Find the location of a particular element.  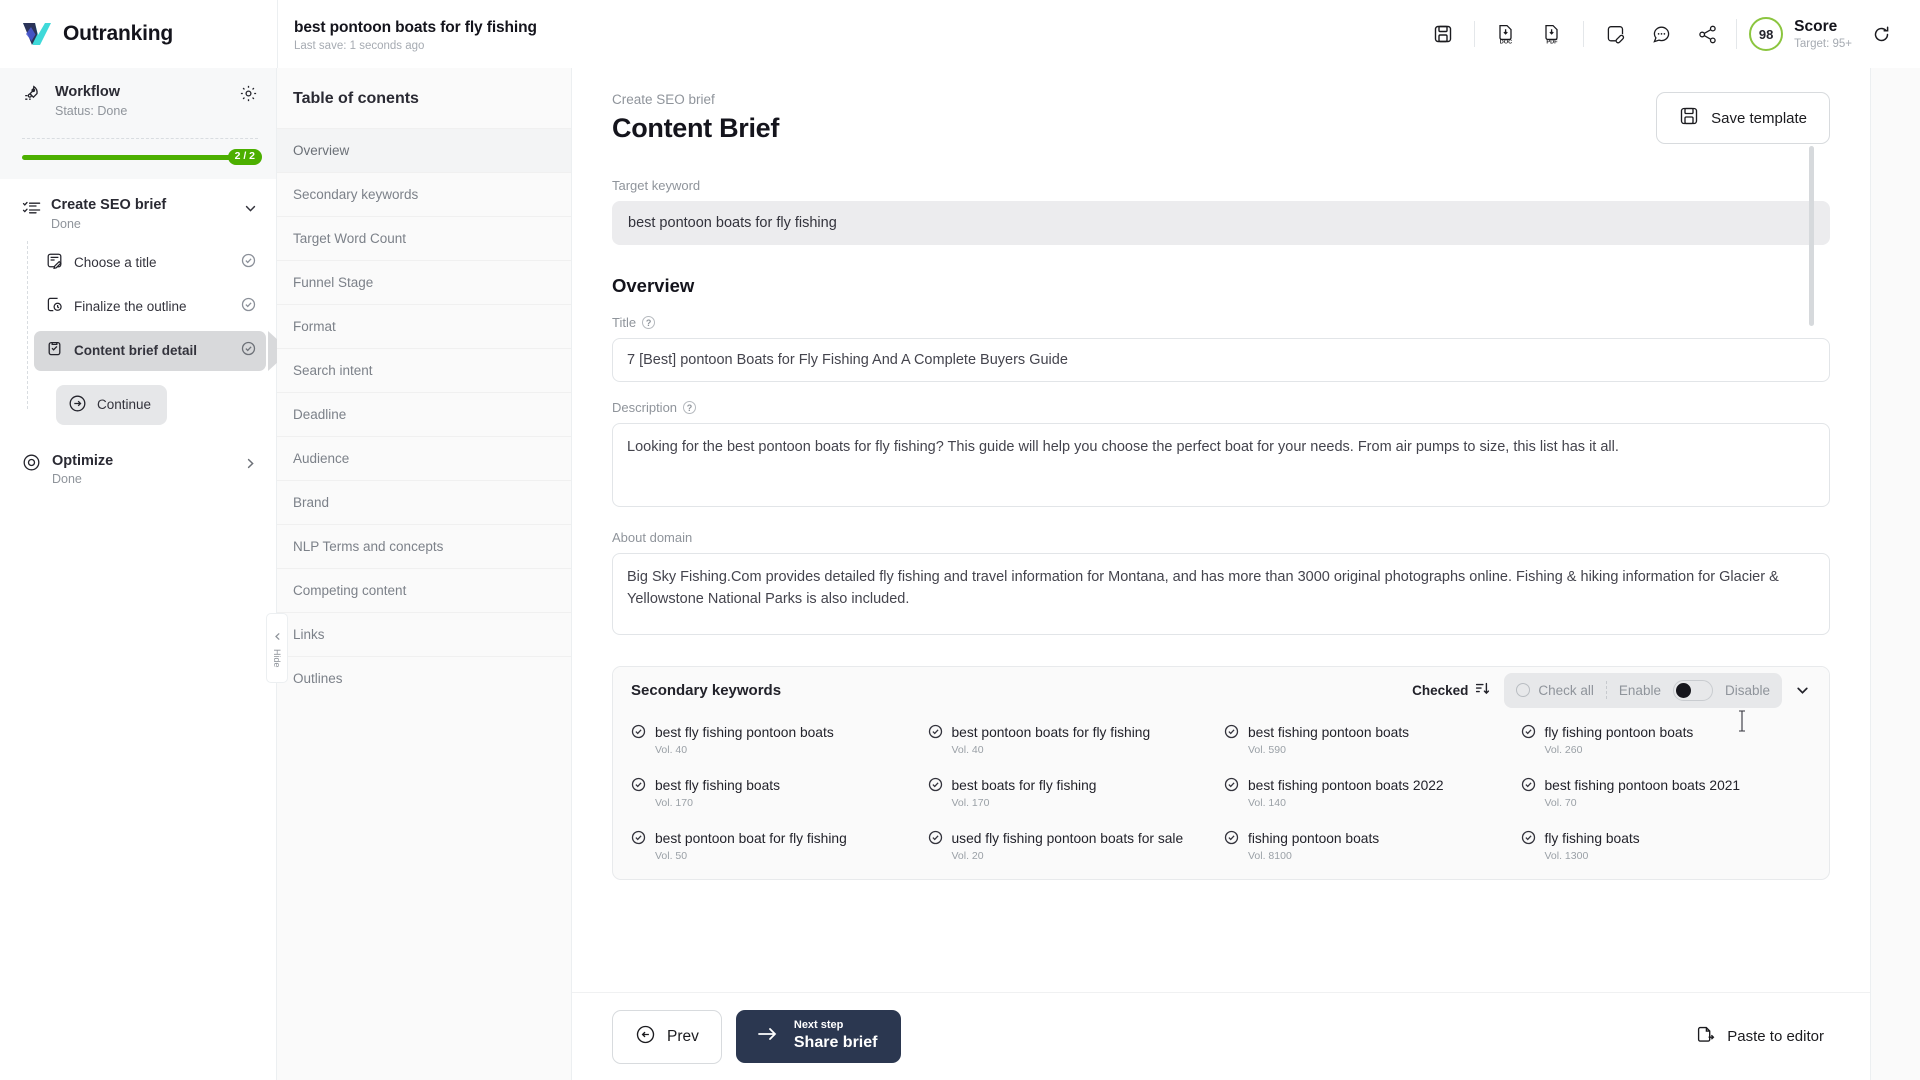

keyword-name: best fishing pontoon boats 2022 is located at coordinates (1346, 785).